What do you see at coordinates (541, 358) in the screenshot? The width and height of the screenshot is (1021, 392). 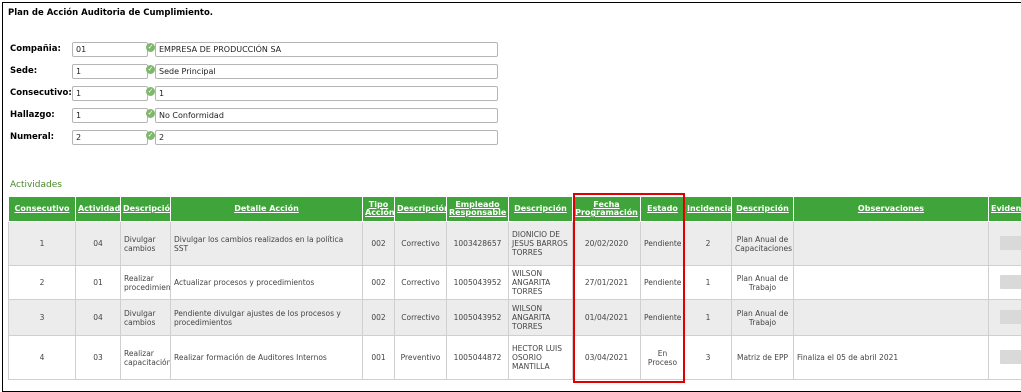 I see `cell-descripcion-empleado: HECTOR LUIS OSORIO MANTILLA` at bounding box center [541, 358].